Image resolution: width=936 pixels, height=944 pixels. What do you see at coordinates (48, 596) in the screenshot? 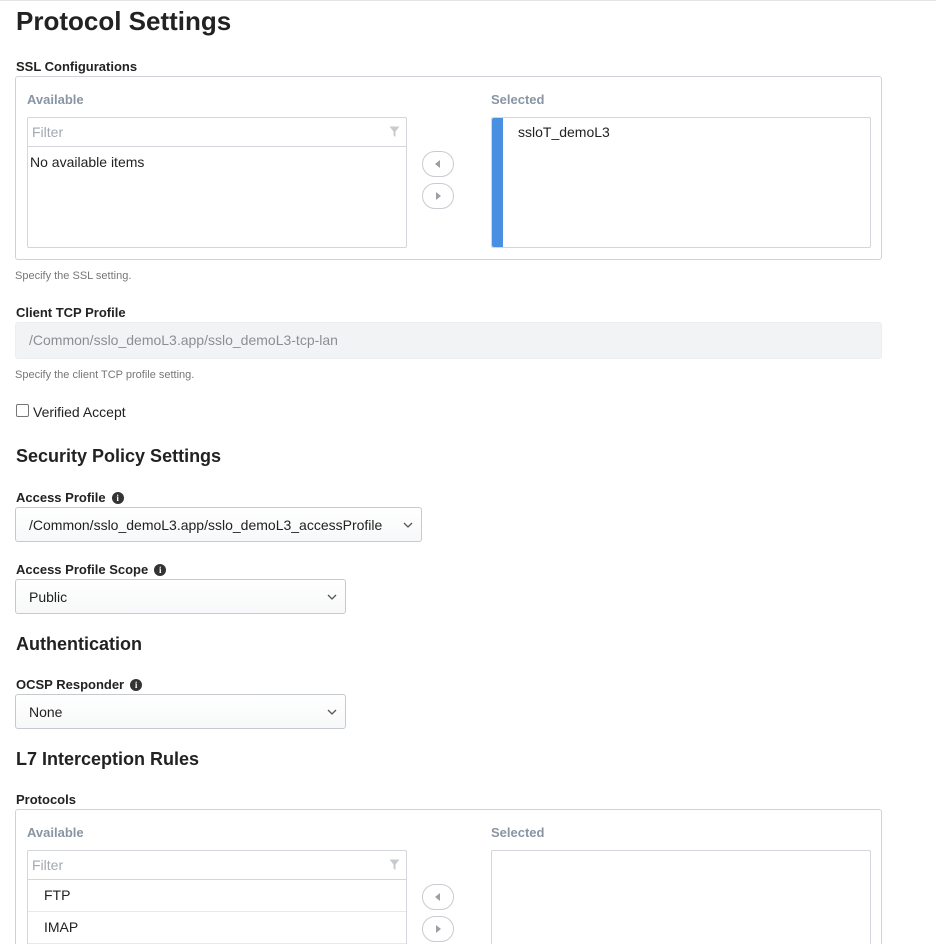
I see `access-profile-scope-value: Public` at bounding box center [48, 596].